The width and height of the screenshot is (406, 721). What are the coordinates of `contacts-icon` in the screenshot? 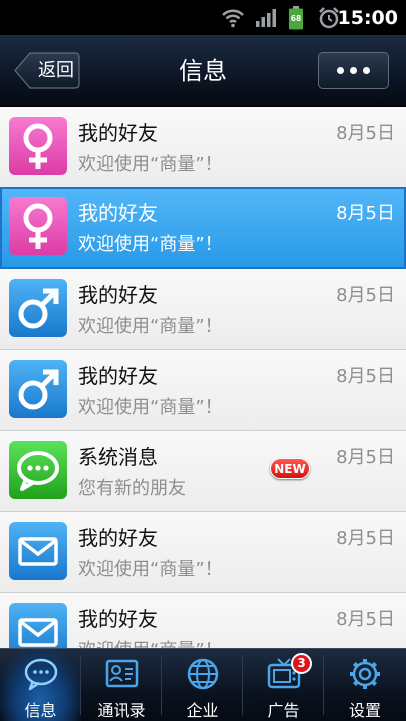 It's located at (122, 674).